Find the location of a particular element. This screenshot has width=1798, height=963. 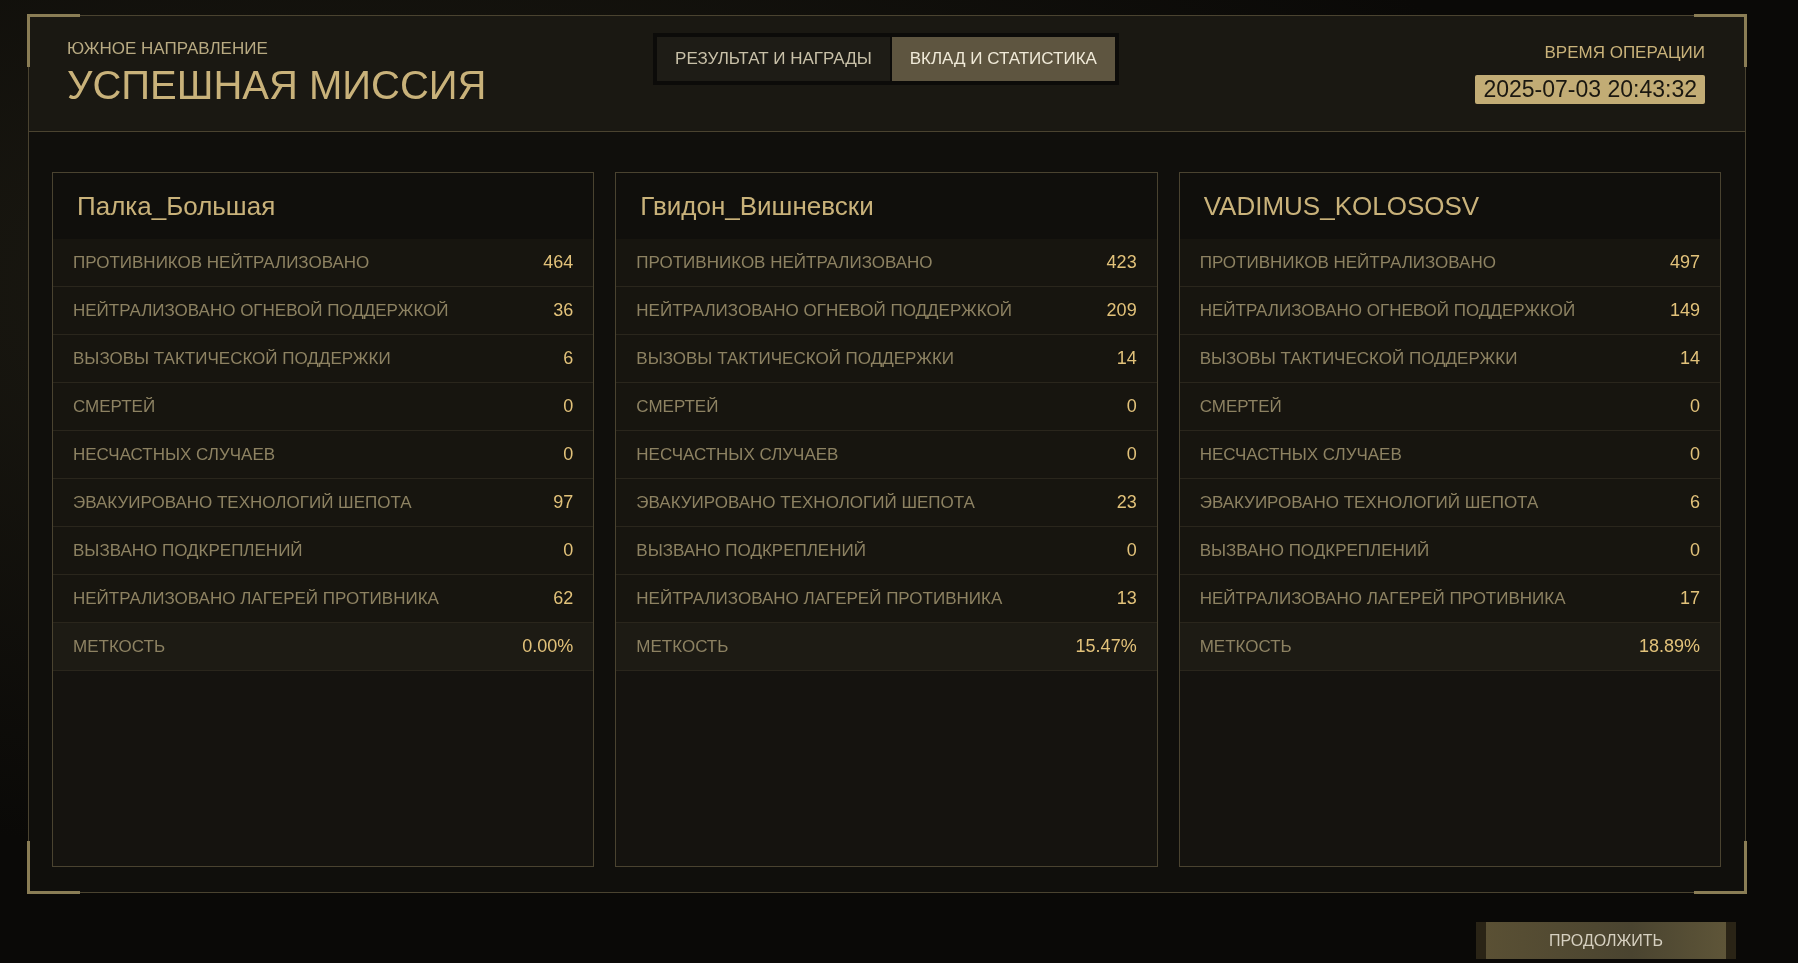

continue-button: ПРОДОЛЖИТЬ is located at coordinates (1606, 940).